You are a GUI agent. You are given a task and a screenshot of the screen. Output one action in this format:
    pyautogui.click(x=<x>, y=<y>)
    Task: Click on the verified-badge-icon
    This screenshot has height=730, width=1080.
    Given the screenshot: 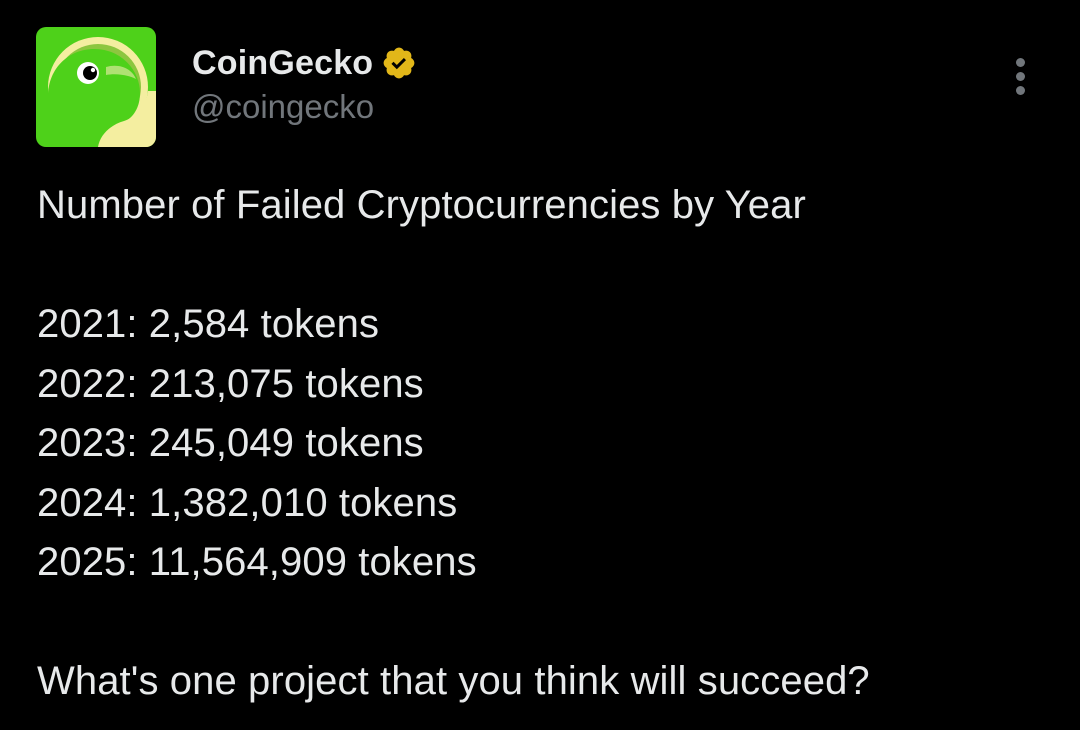 What is the action you would take?
    pyautogui.click(x=399, y=63)
    